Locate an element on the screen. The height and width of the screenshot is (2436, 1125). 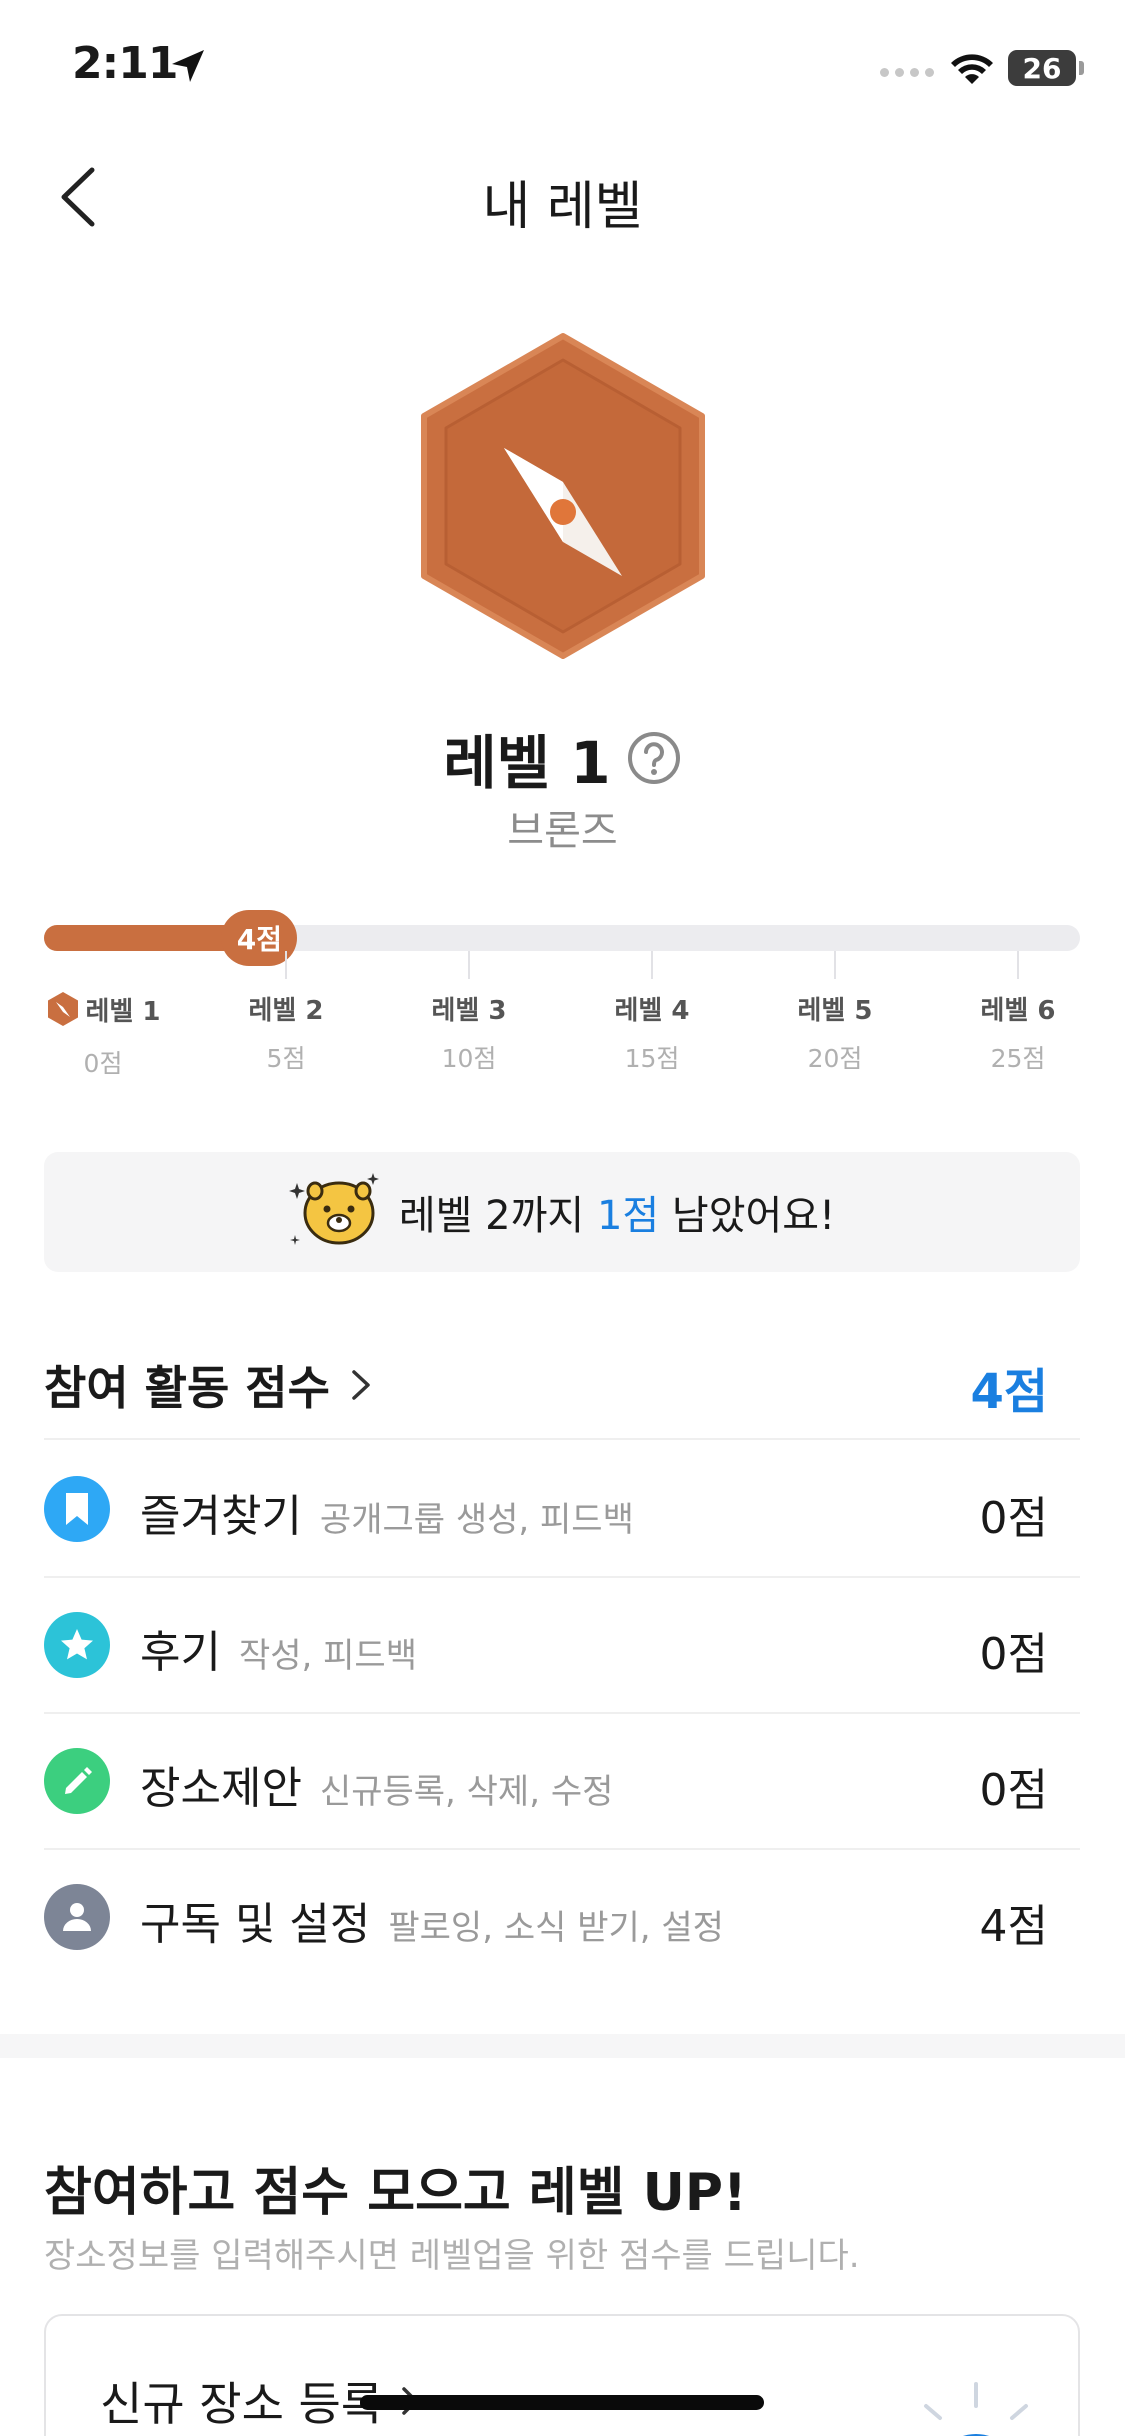
bookmark-icon is located at coordinates (77, 1509).